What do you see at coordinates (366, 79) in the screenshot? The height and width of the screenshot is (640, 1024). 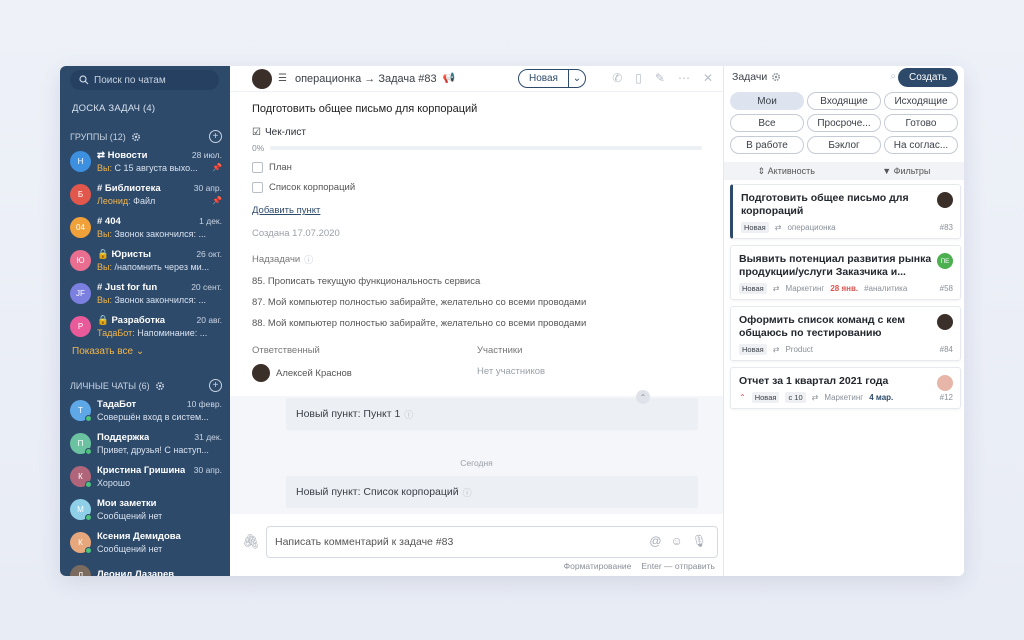 I see `breadcrumb: операционка → Задача #83` at bounding box center [366, 79].